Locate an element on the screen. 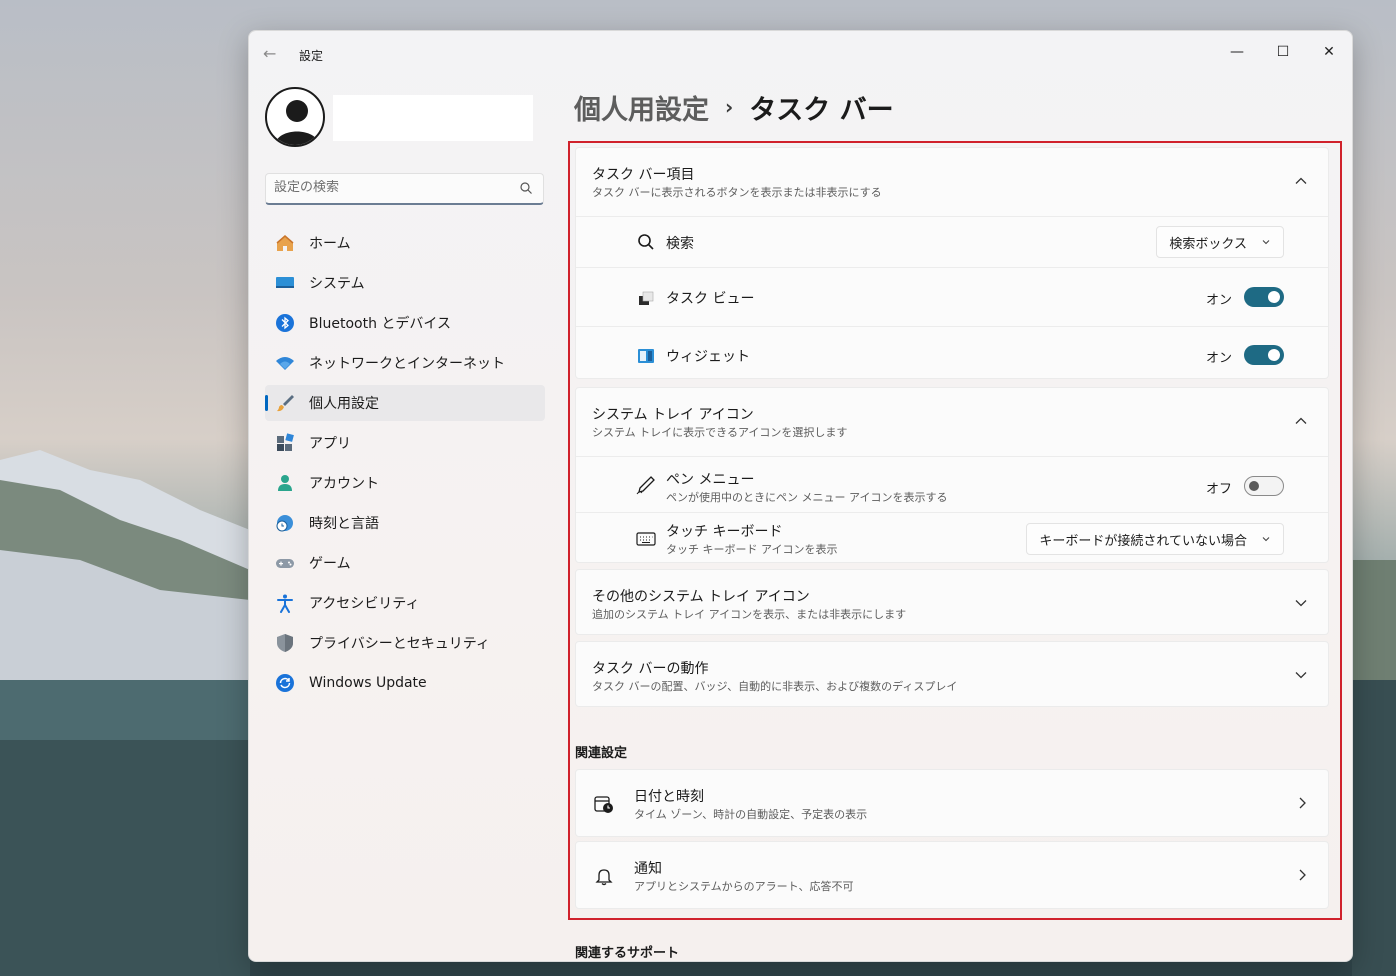 The height and width of the screenshot is (976, 1396). sidebar-item-apps: アプリ is located at coordinates (405, 443).